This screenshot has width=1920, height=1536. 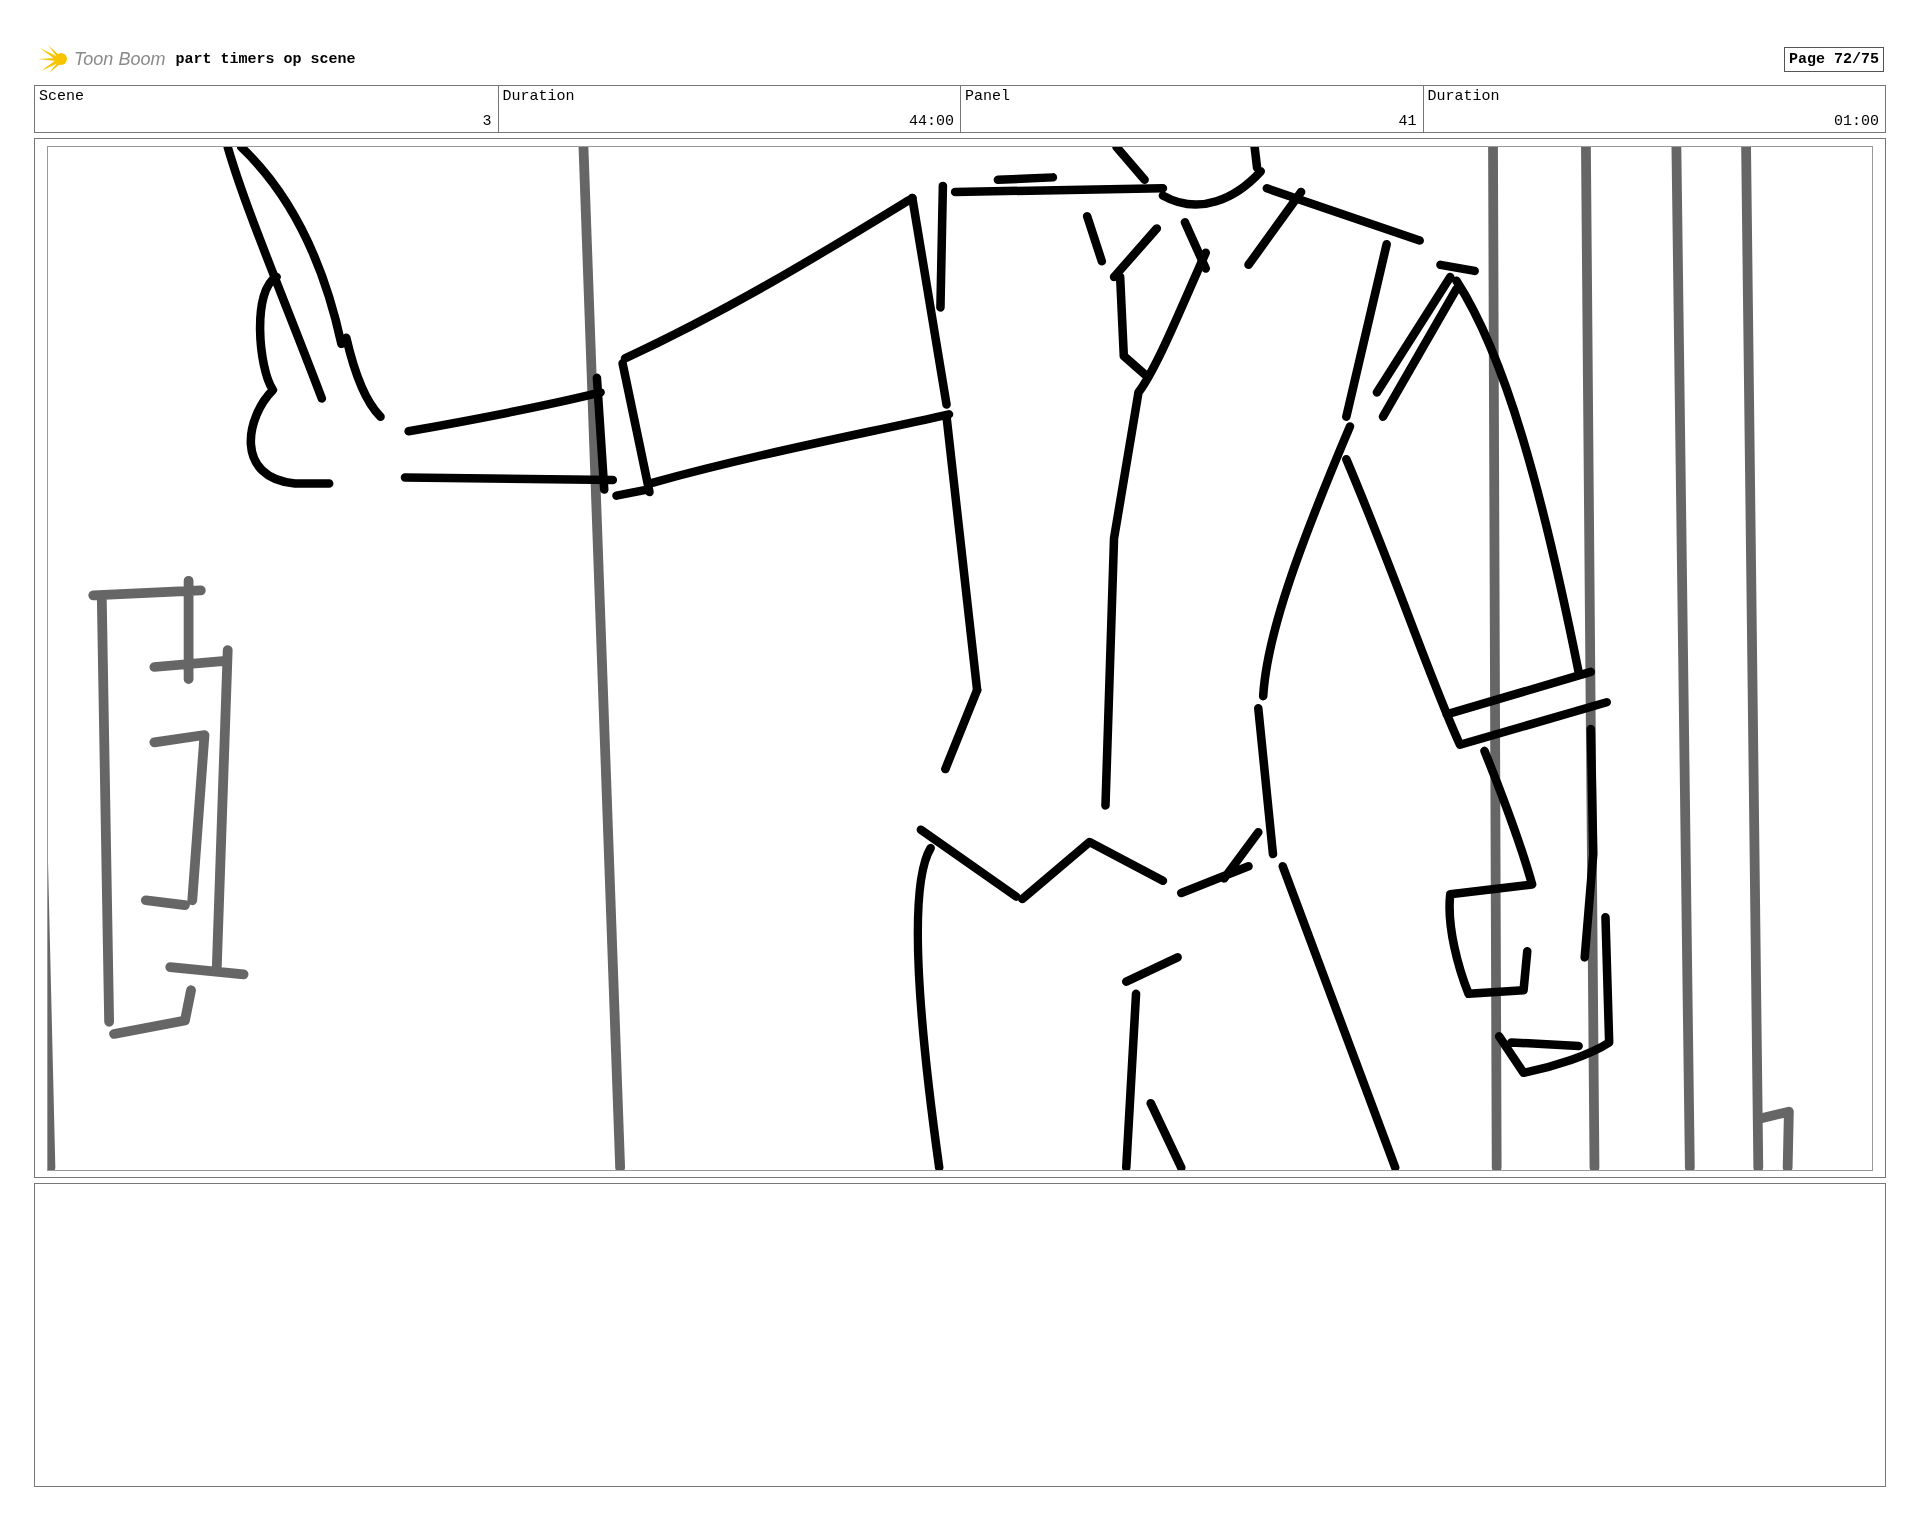 I want to click on project-title: part timers op scene, so click(x=265, y=59).